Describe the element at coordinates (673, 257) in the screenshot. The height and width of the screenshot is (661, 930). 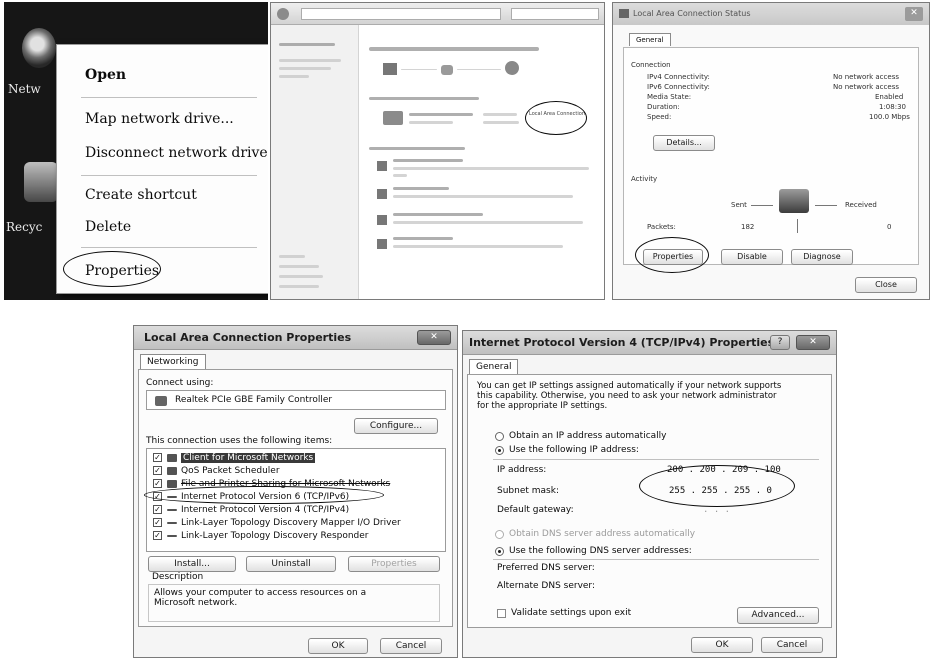
I see `status-properties-button: Properties` at that location.